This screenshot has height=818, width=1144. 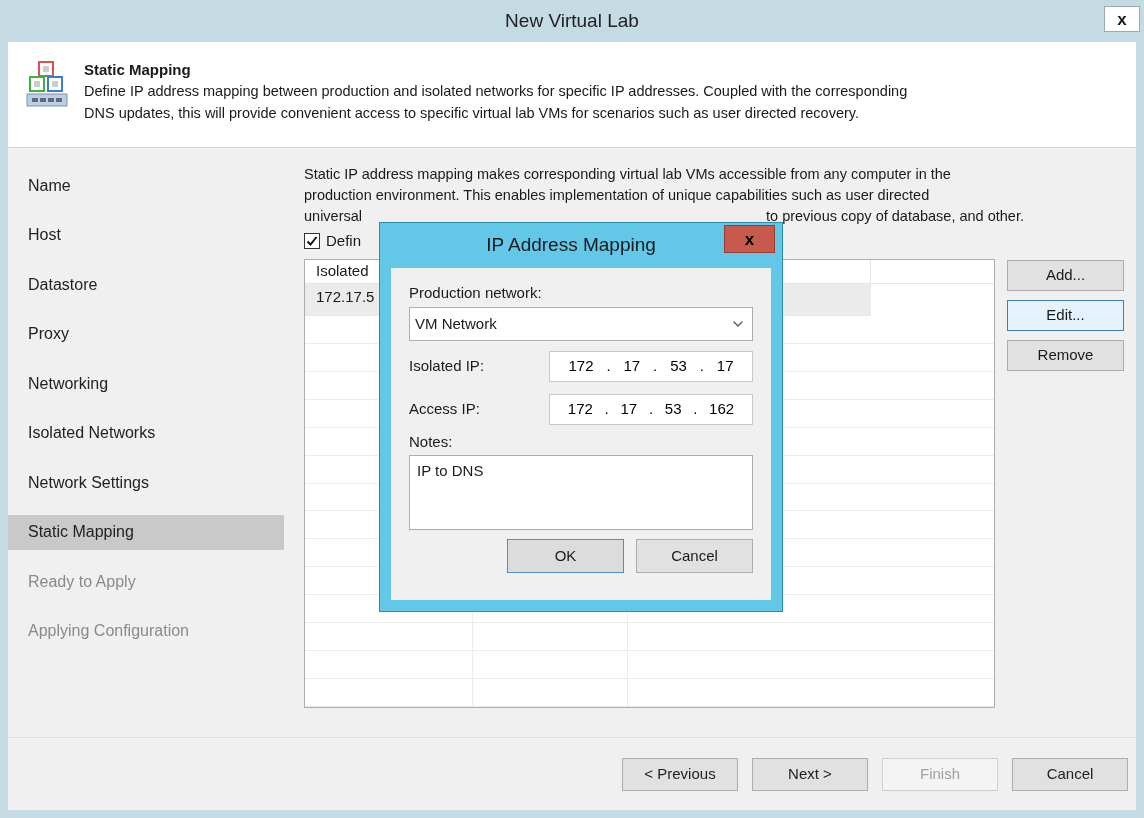 What do you see at coordinates (617, 195) in the screenshot?
I see `description-text: production environment. This enables implementation of unique capabilities such as user directed` at bounding box center [617, 195].